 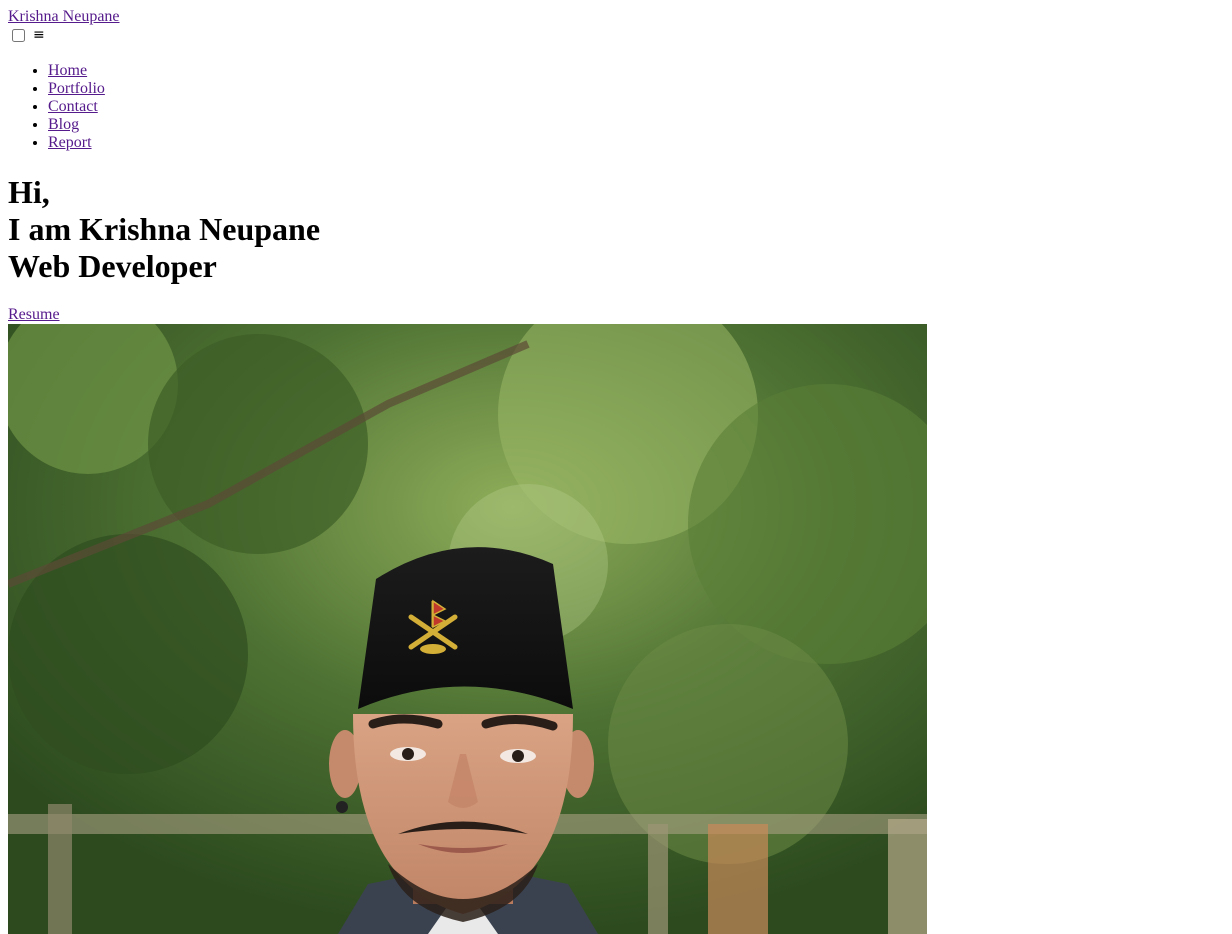 I want to click on nav-item-report: Report, so click(x=76, y=143).